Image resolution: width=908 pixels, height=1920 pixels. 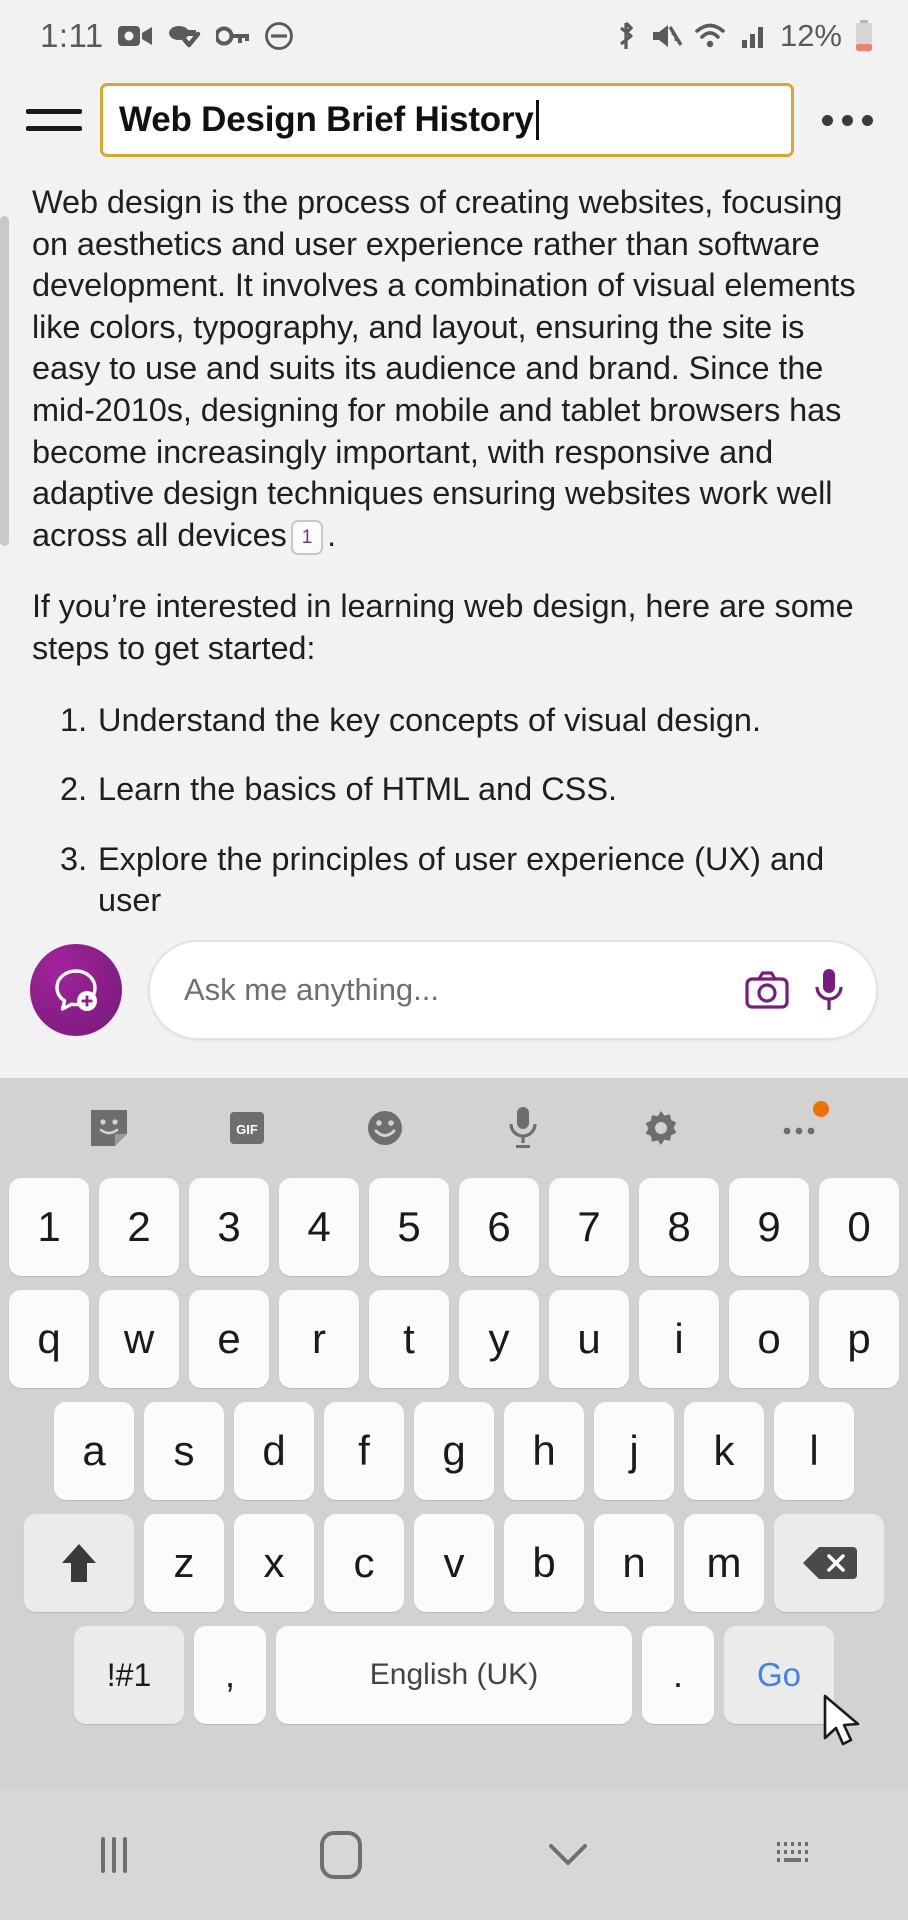 What do you see at coordinates (829, 1563) in the screenshot?
I see `backspace-icon` at bounding box center [829, 1563].